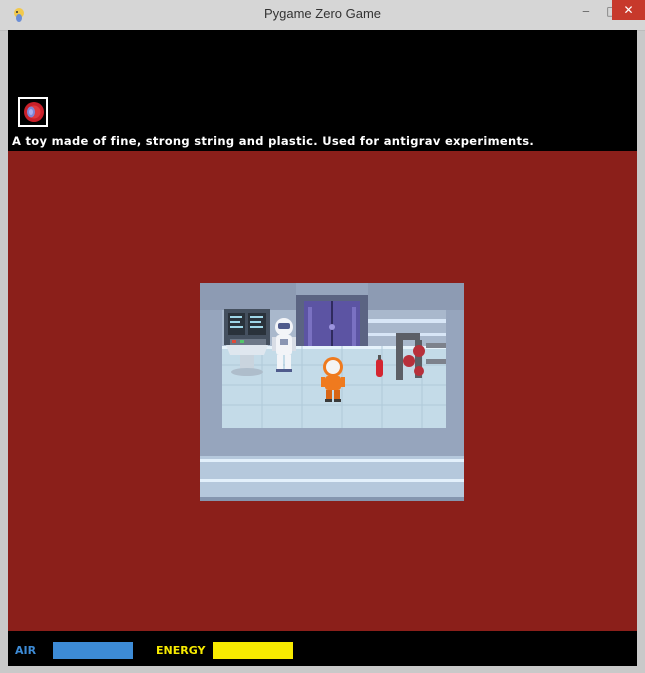 The height and width of the screenshot is (673, 645). Describe the element at coordinates (586, 11) in the screenshot. I see `minimize-button: ‒` at that location.